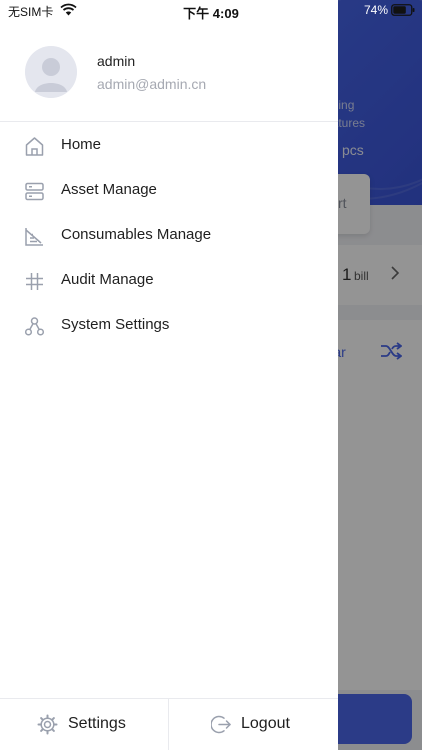  I want to click on menu-item-label: Asset Manage, so click(109, 189).